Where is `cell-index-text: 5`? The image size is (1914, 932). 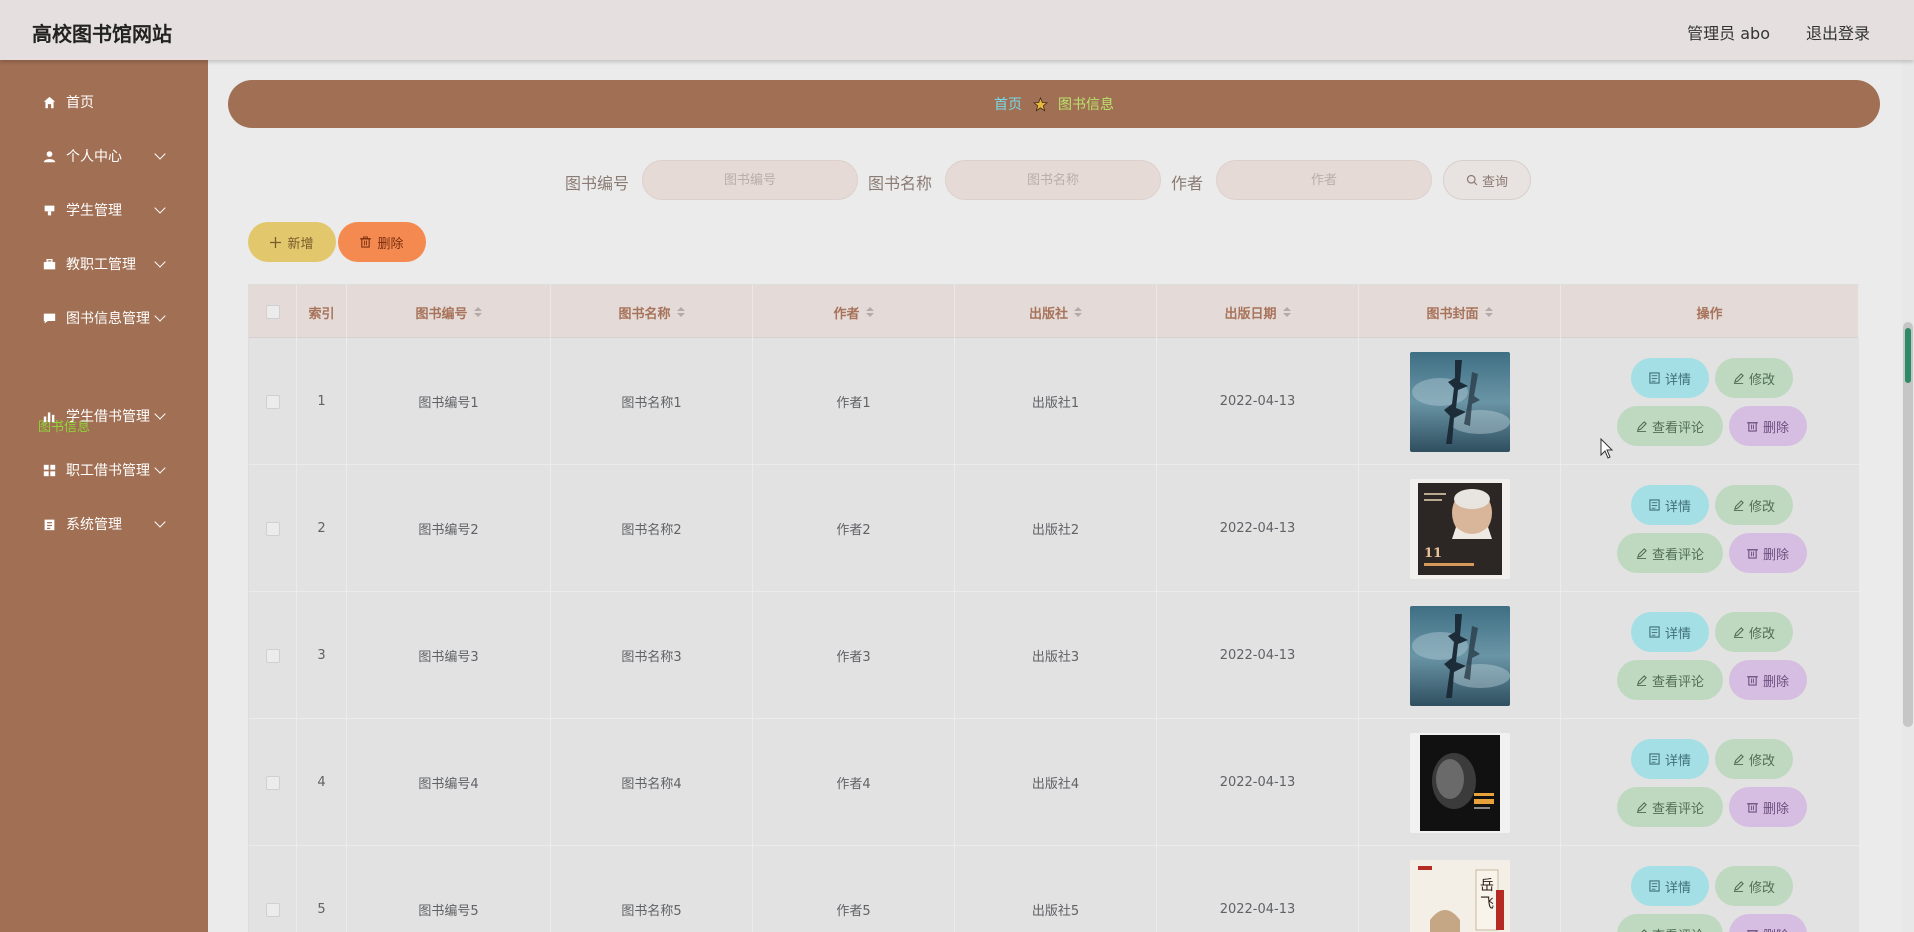 cell-index-text: 5 is located at coordinates (321, 909).